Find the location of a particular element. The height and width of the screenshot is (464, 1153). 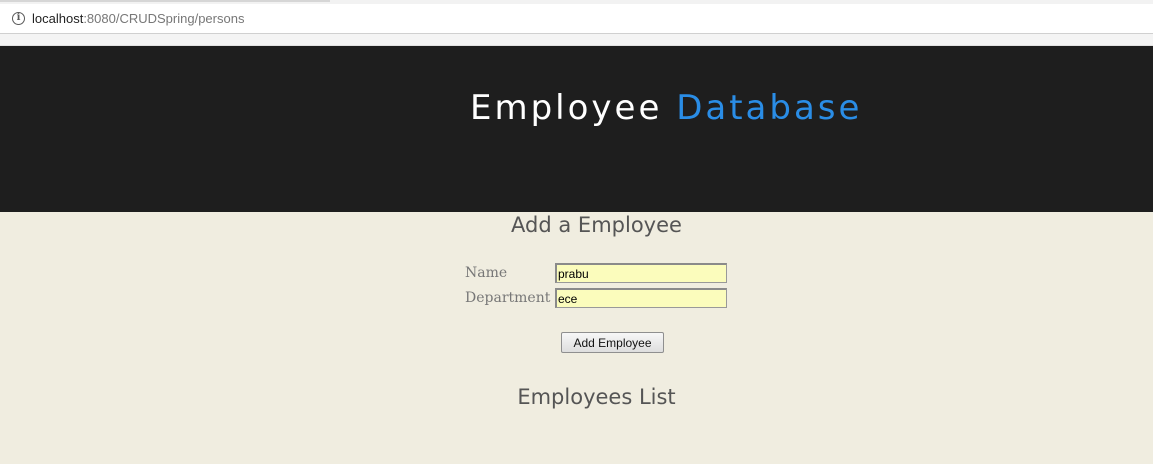

page-title: Employee Database is located at coordinates (666, 108).